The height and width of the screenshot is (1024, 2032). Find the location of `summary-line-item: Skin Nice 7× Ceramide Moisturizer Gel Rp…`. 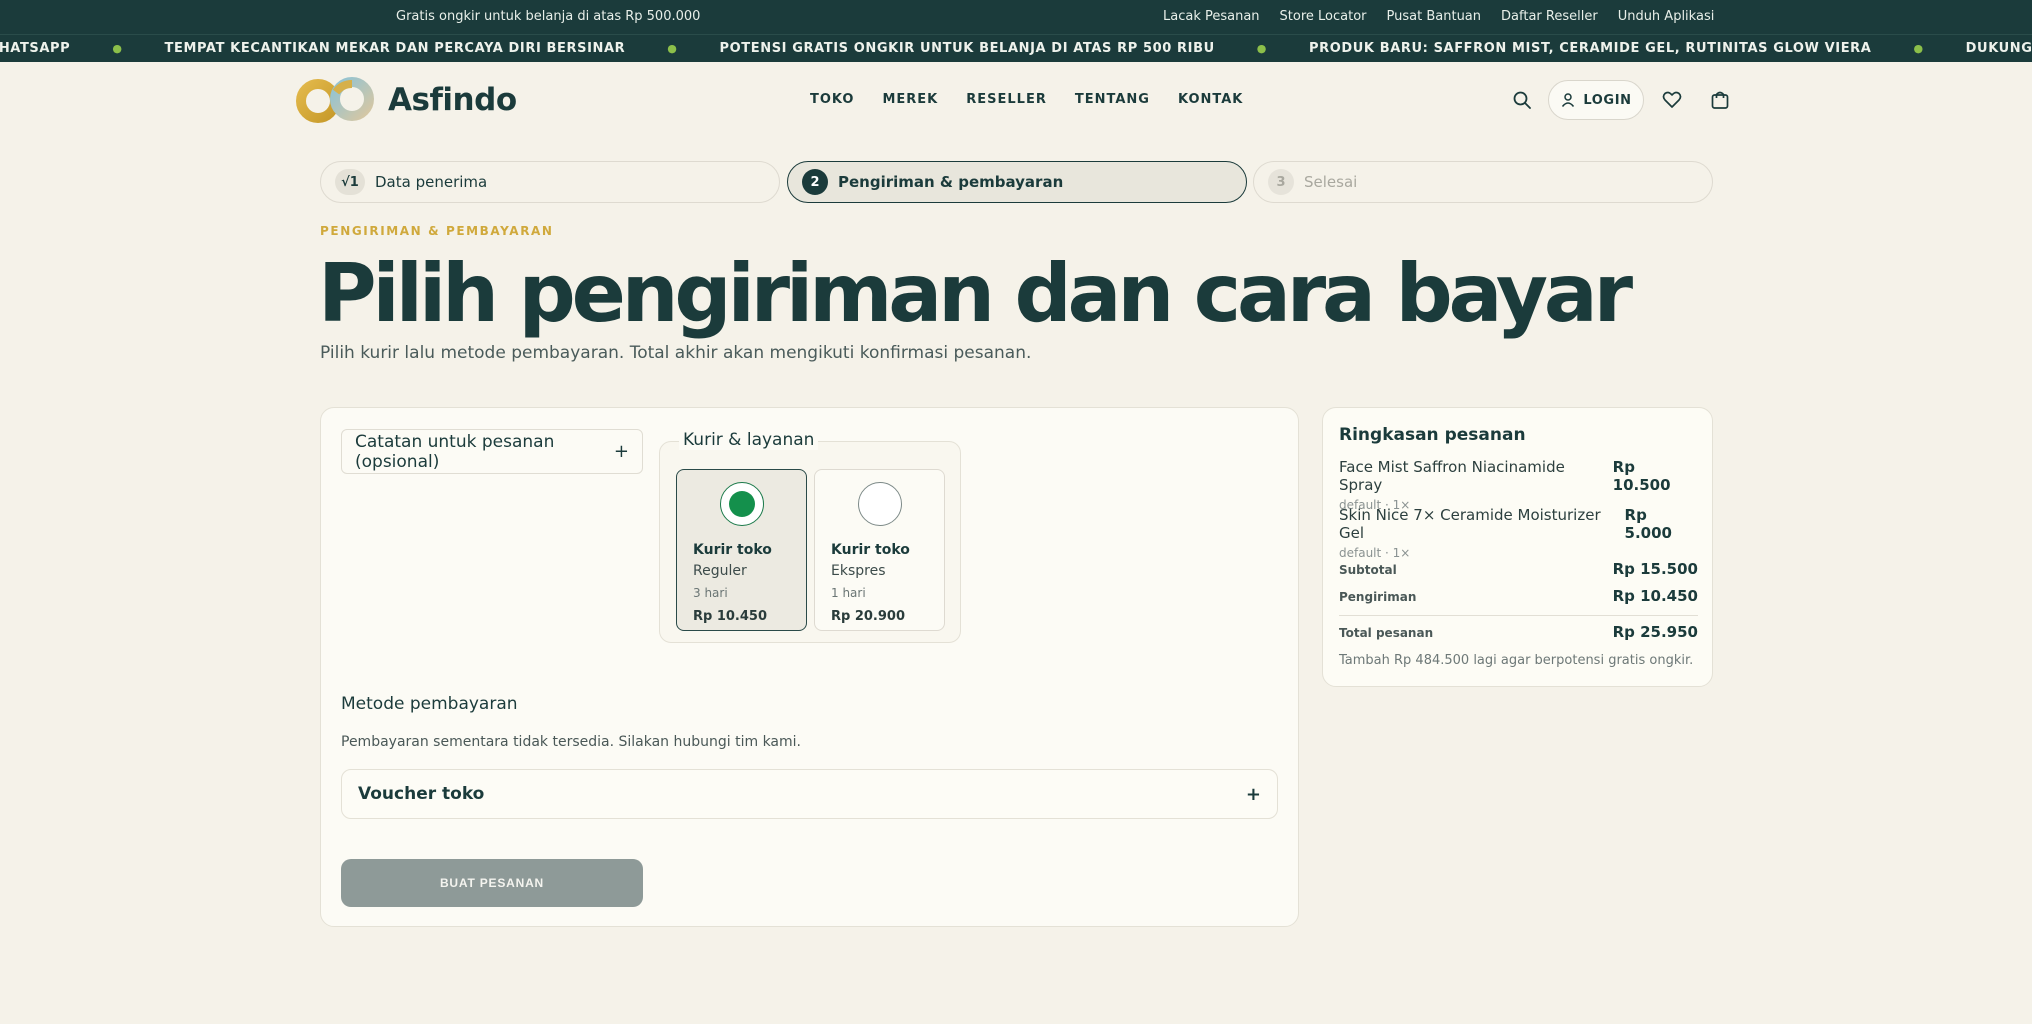

summary-line-item: Skin Nice 7× Ceramide Moisturizer Gel Rp… is located at coordinates (1518, 533).